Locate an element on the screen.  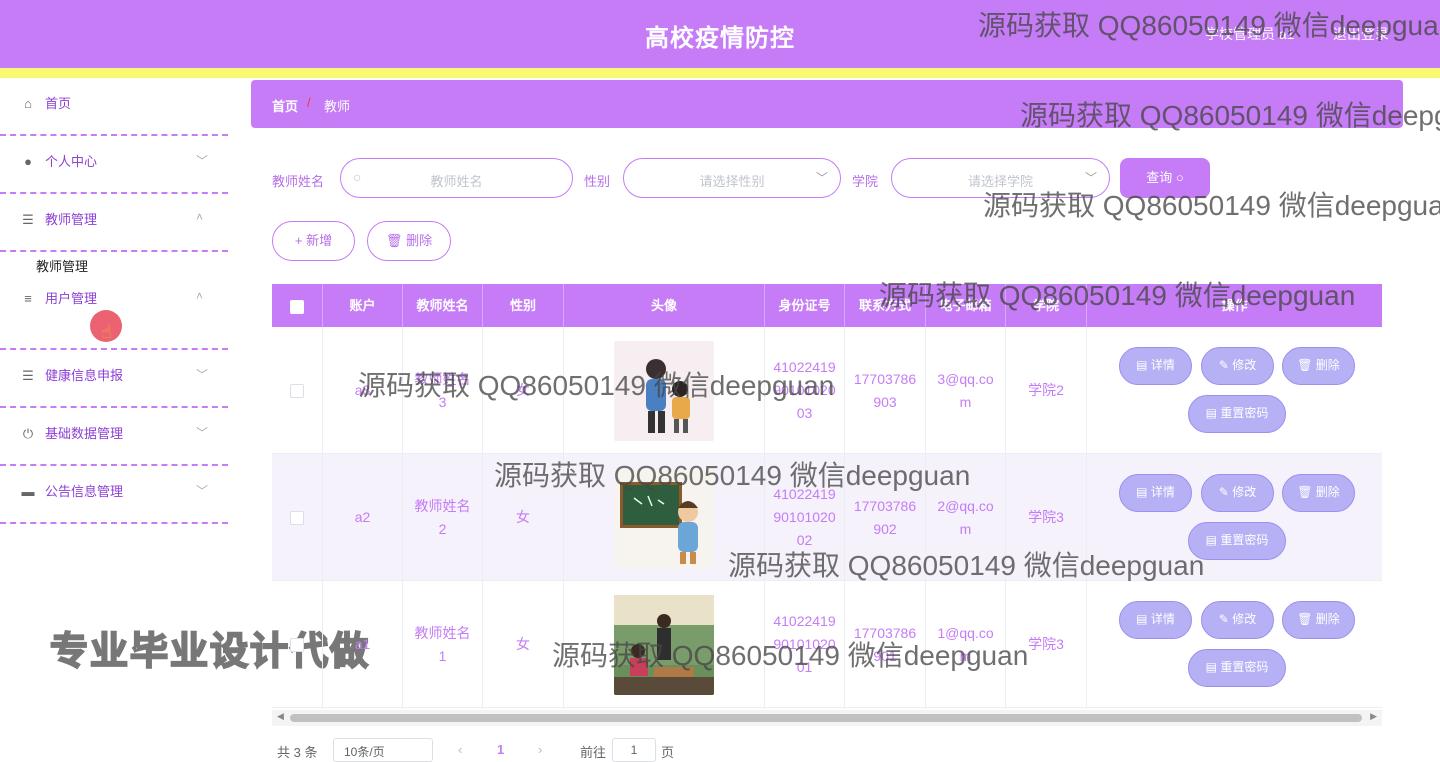
cell-college: 学院2 is located at coordinates (1046, 390).